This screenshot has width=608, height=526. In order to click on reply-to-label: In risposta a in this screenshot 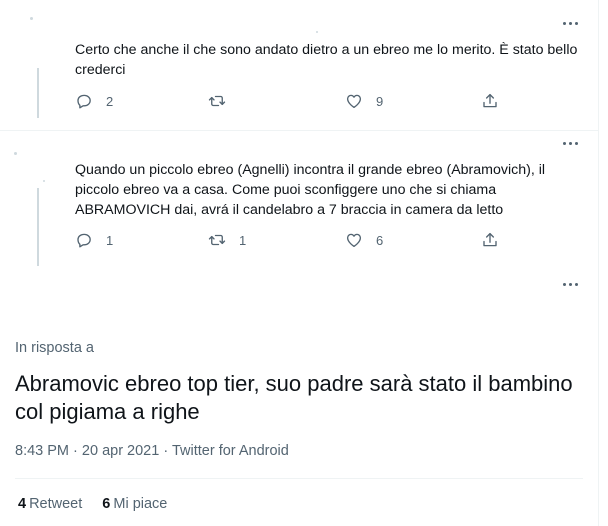, I will do `click(54, 348)`.